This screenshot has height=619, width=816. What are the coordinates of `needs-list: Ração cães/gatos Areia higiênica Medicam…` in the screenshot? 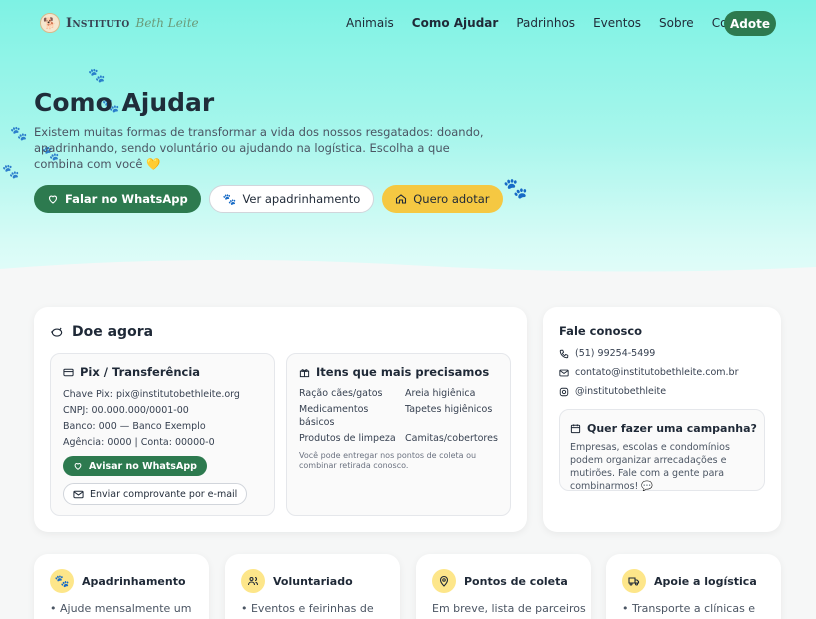 It's located at (401, 416).